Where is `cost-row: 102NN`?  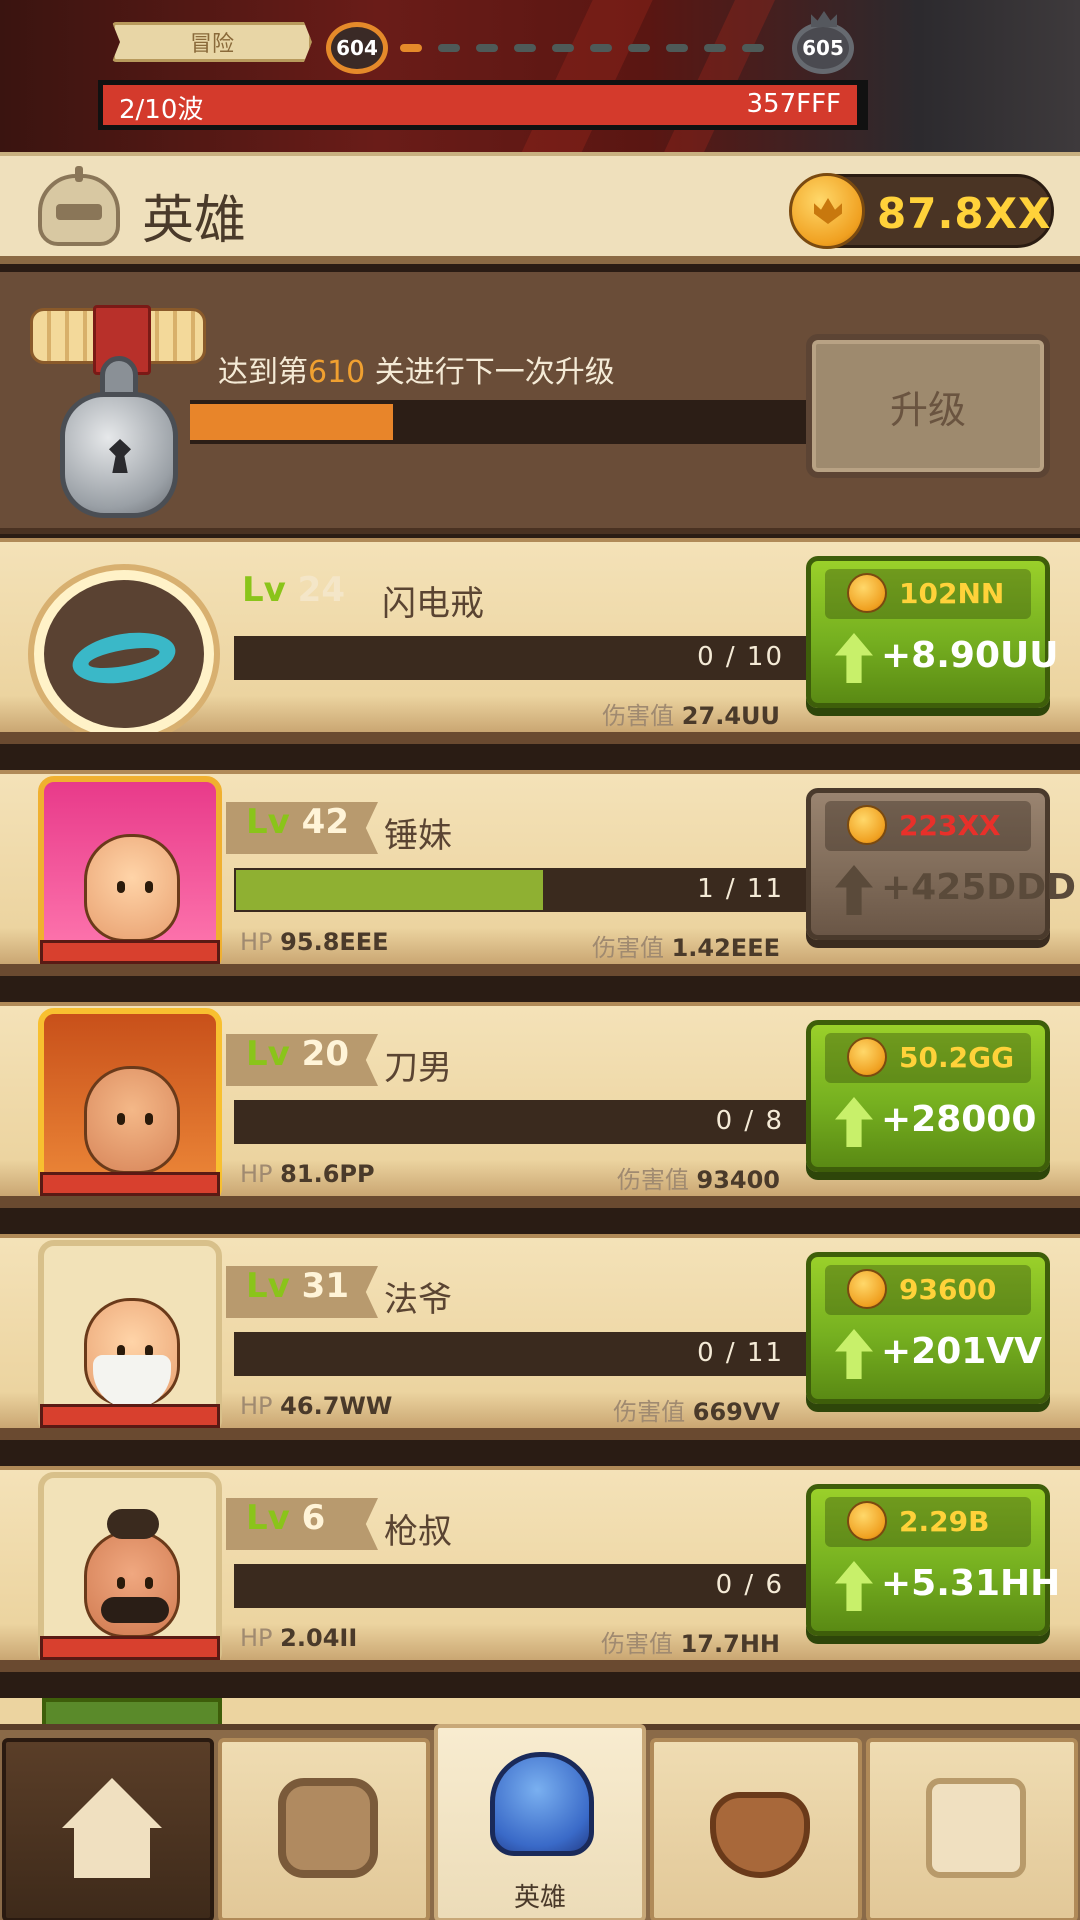
cost-row: 102NN is located at coordinates (928, 594).